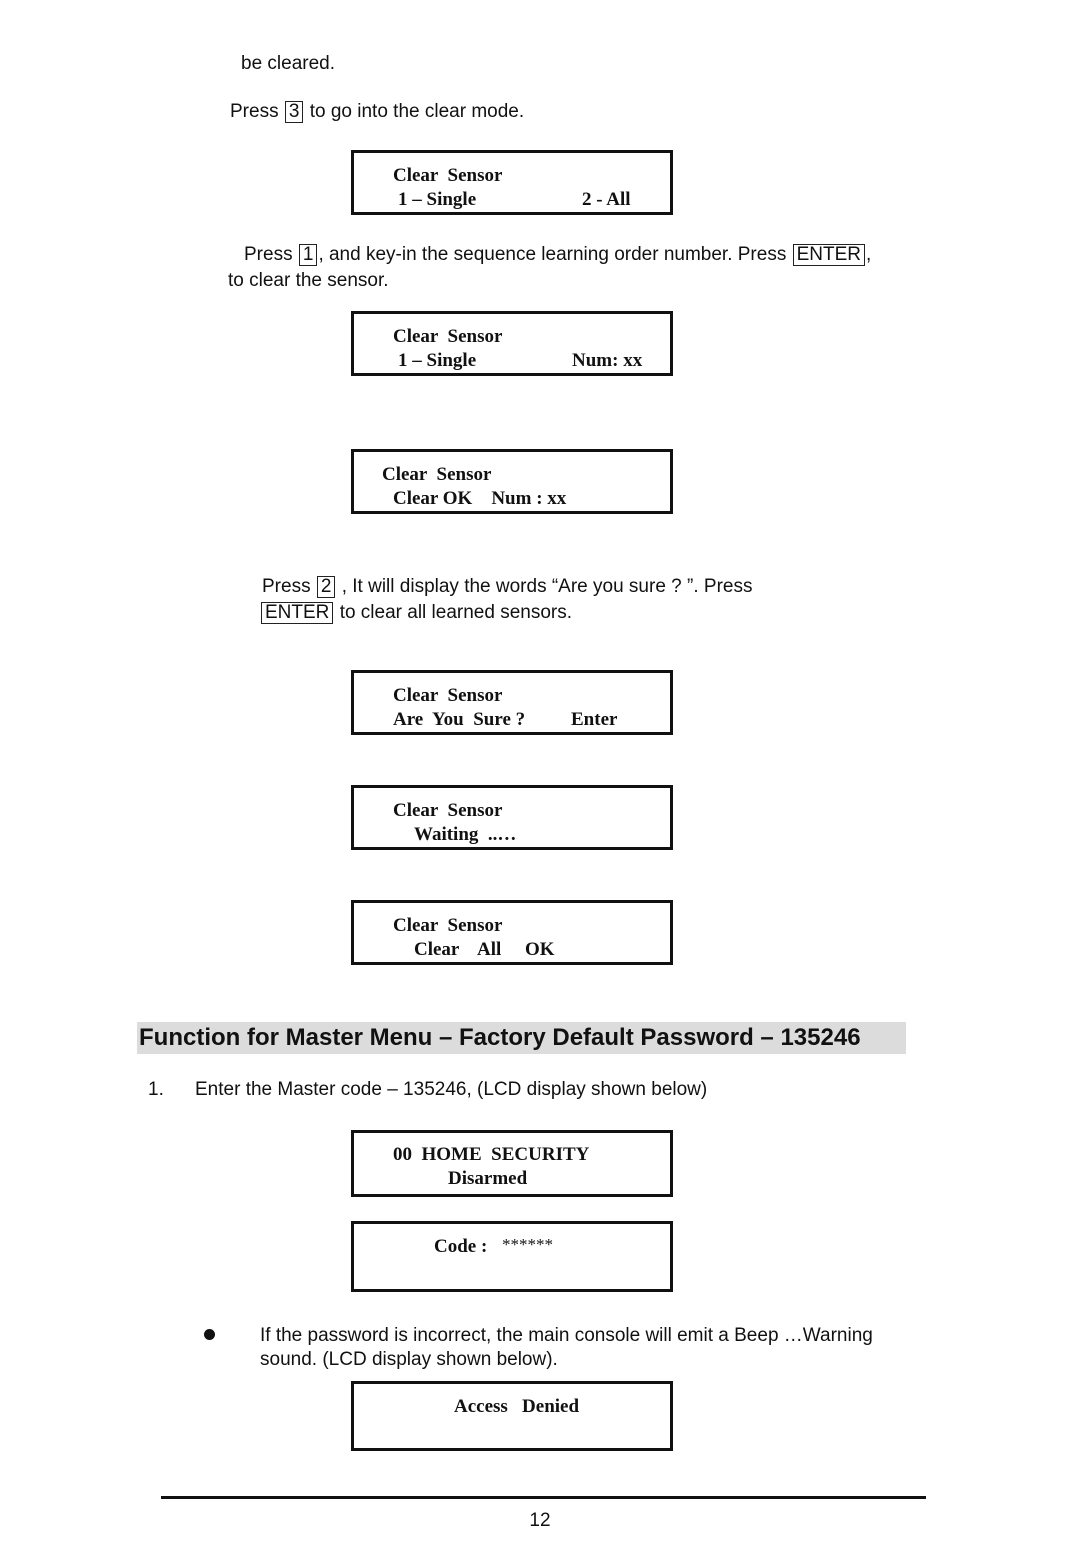 This screenshot has width=1080, height=1562. What do you see at coordinates (512, 1256) in the screenshot?
I see `lcd-display-code: Code : ******` at bounding box center [512, 1256].